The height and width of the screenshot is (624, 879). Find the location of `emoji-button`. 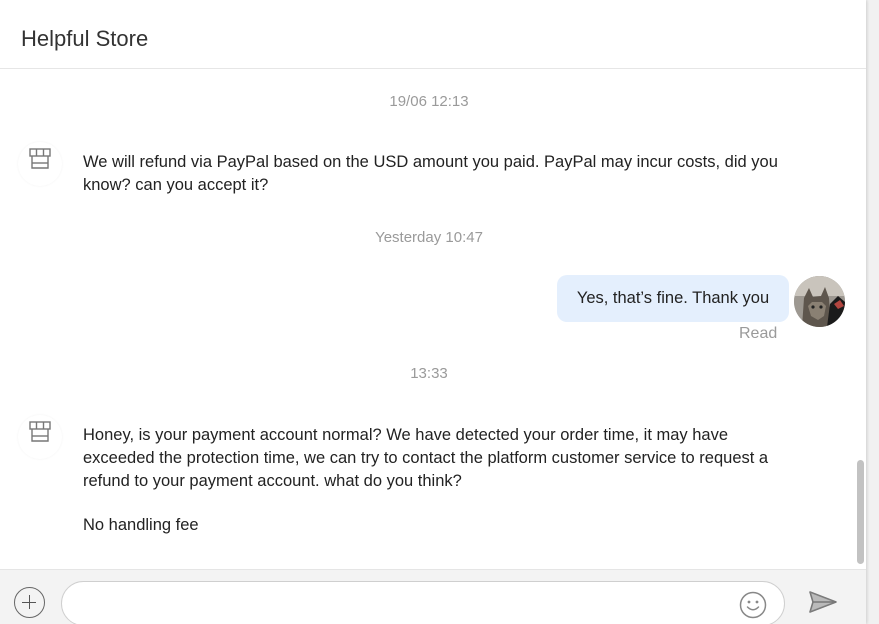

emoji-button is located at coordinates (753, 607).